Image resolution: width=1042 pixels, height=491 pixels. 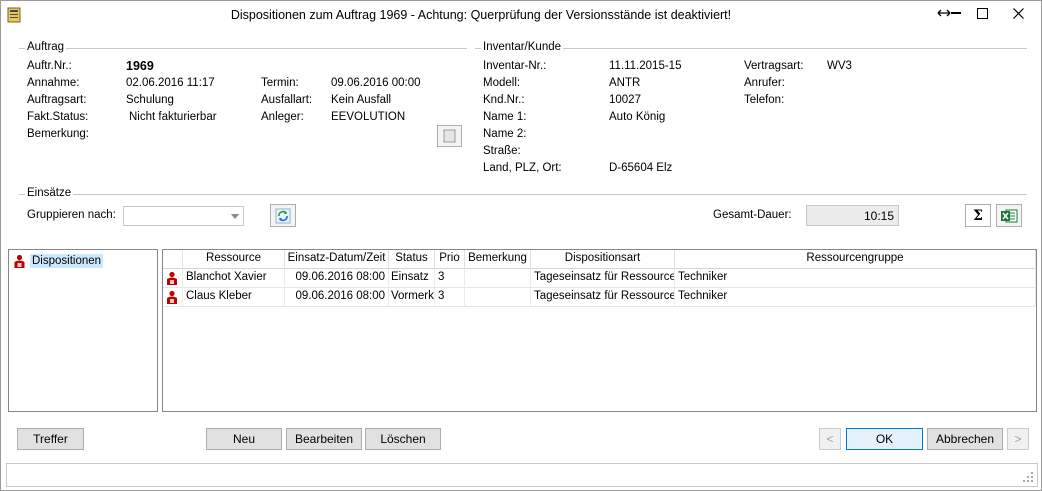 I want to click on strasse-label: Straße:, so click(x=502, y=151).